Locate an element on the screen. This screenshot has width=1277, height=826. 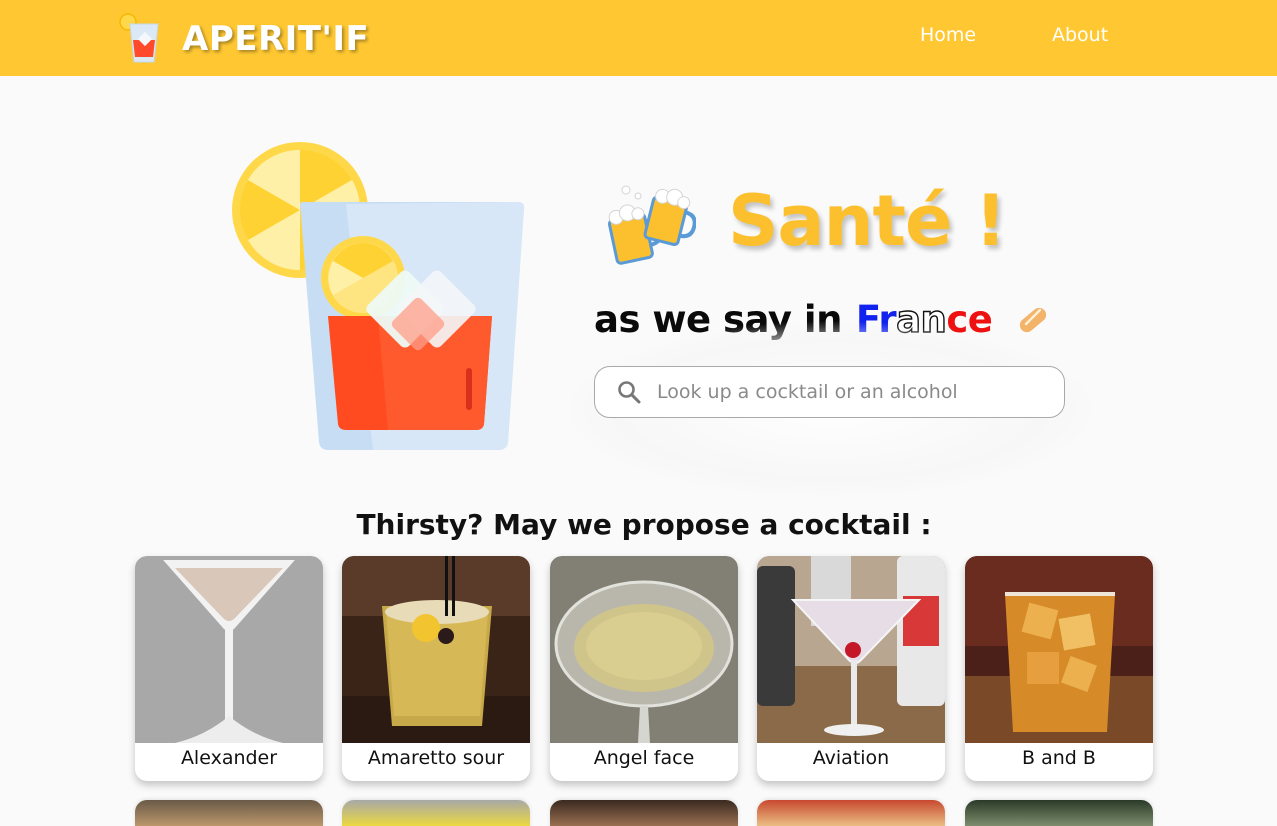
cocktail-card-aviation: Aviation is located at coordinates (851, 668).